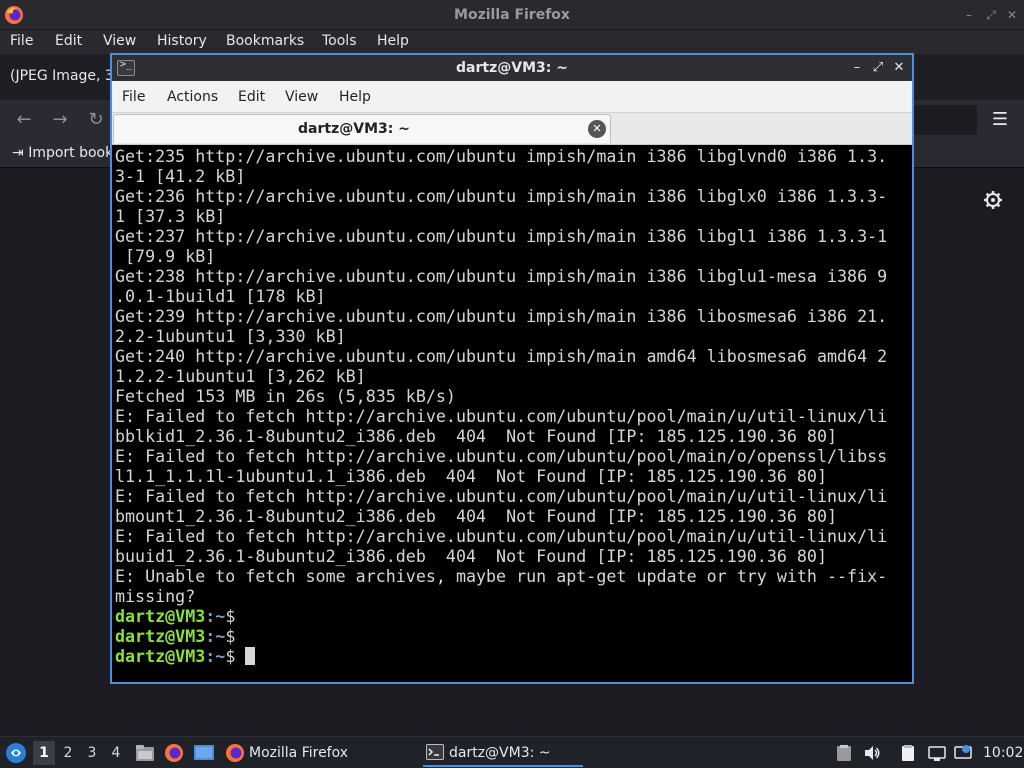  What do you see at coordinates (44, 753) in the screenshot?
I see `workspace-1: 1` at bounding box center [44, 753].